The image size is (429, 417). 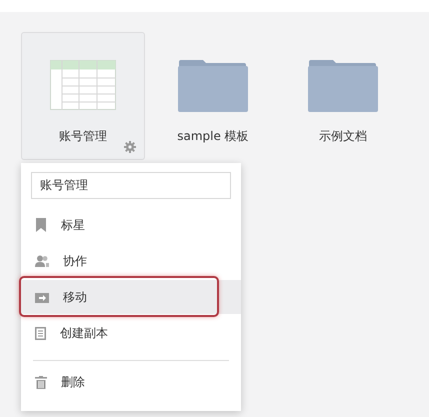 I want to click on file-name: 示例文档, so click(x=343, y=136).